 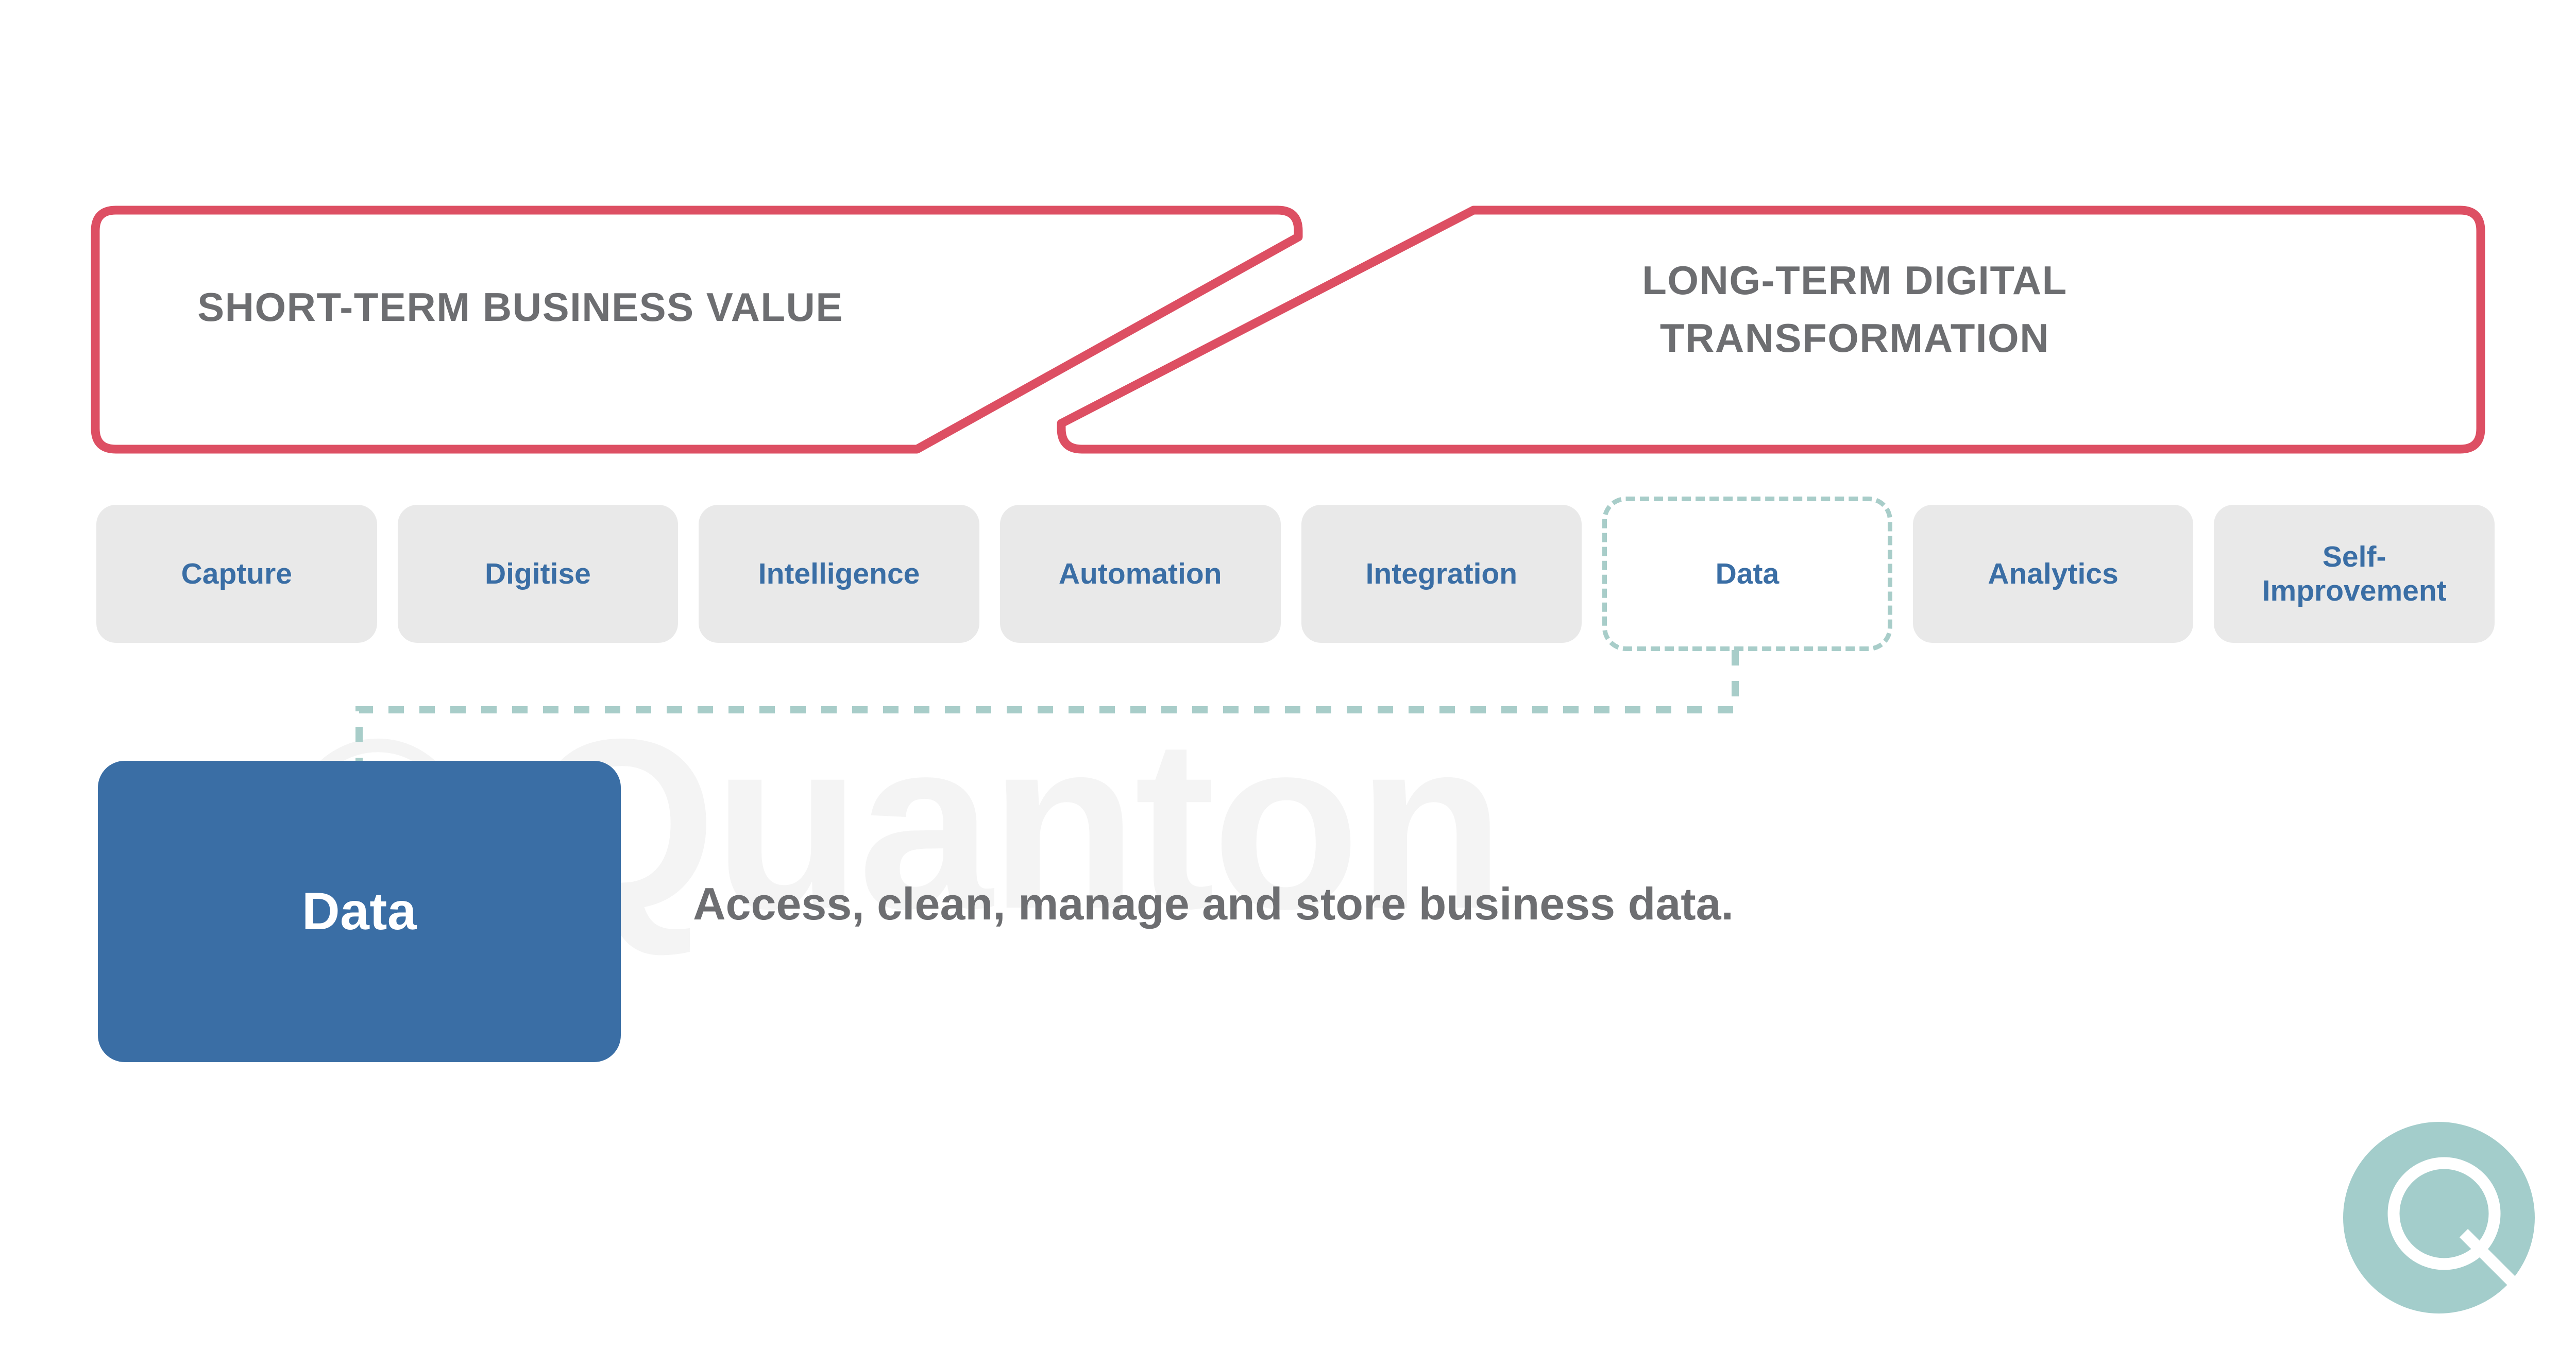 What do you see at coordinates (520, 307) in the screenshot?
I see `banner-label-short-term: SHORT-TERM BUSINESS VALUE` at bounding box center [520, 307].